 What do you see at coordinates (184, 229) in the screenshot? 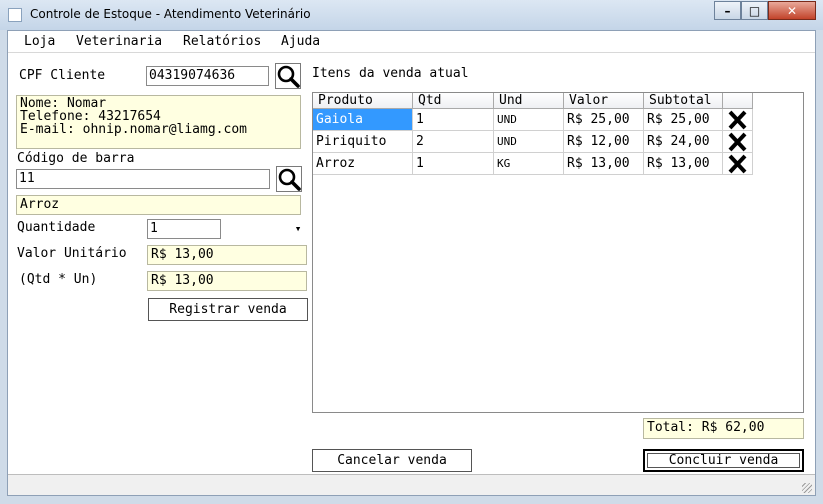
I see `quantity-input: 1` at bounding box center [184, 229].